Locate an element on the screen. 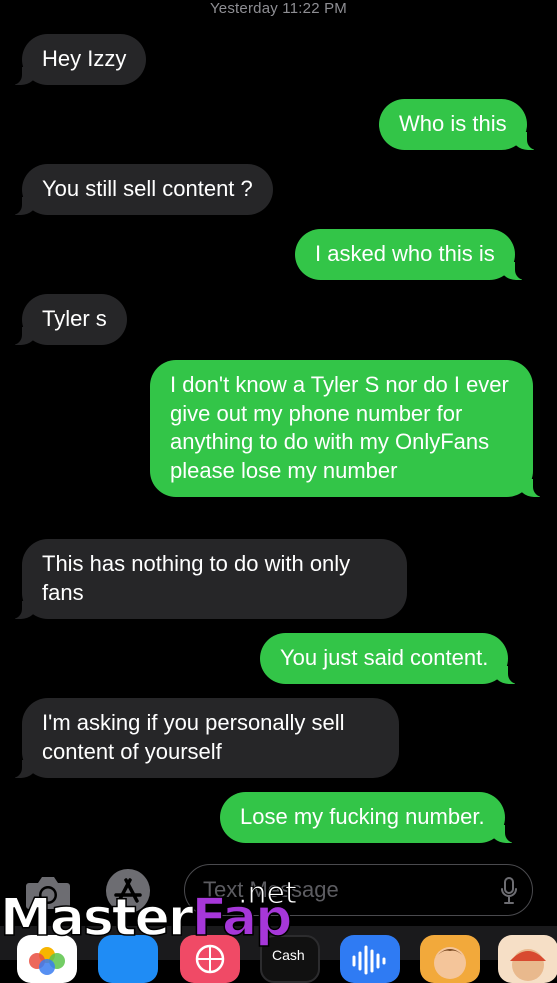 Image resolution: width=557 pixels, height=983 pixels. microphone-button is located at coordinates (509, 893).